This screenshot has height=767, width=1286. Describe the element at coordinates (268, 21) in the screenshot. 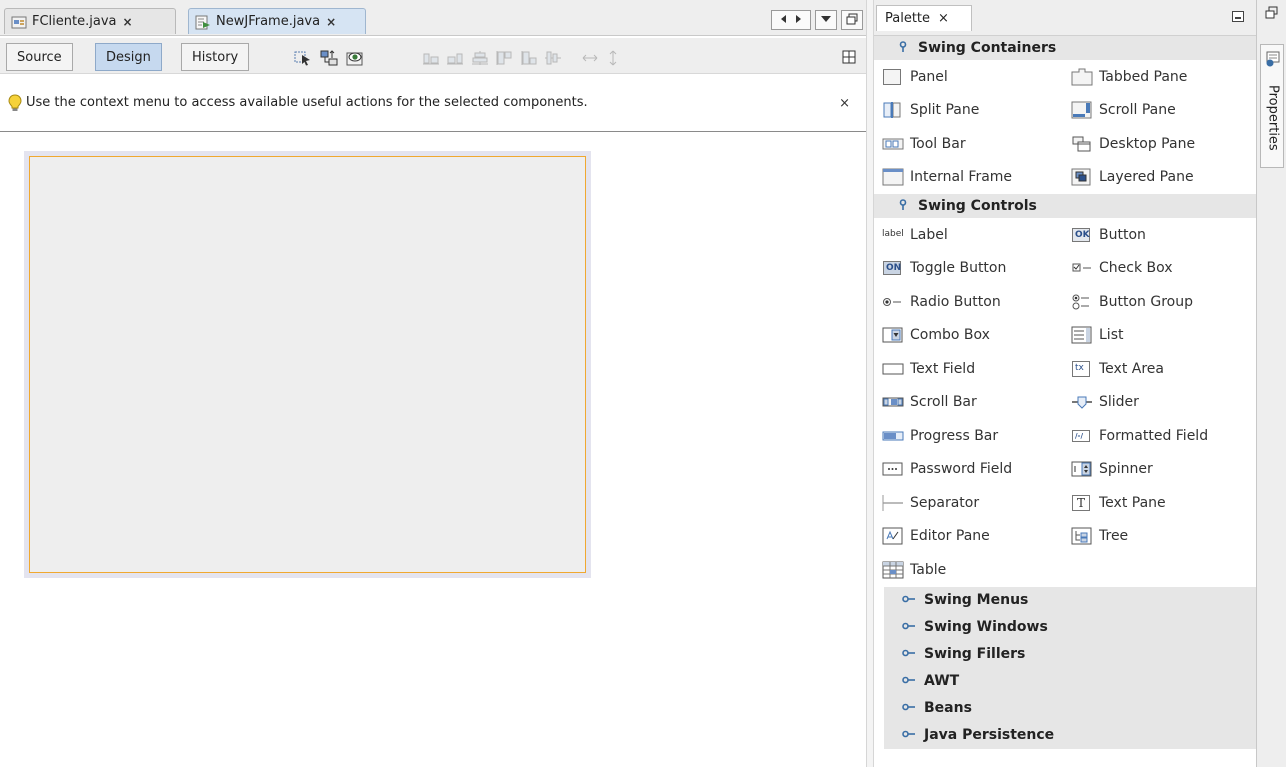

I see `tab-label: NewJFrame.java` at that location.